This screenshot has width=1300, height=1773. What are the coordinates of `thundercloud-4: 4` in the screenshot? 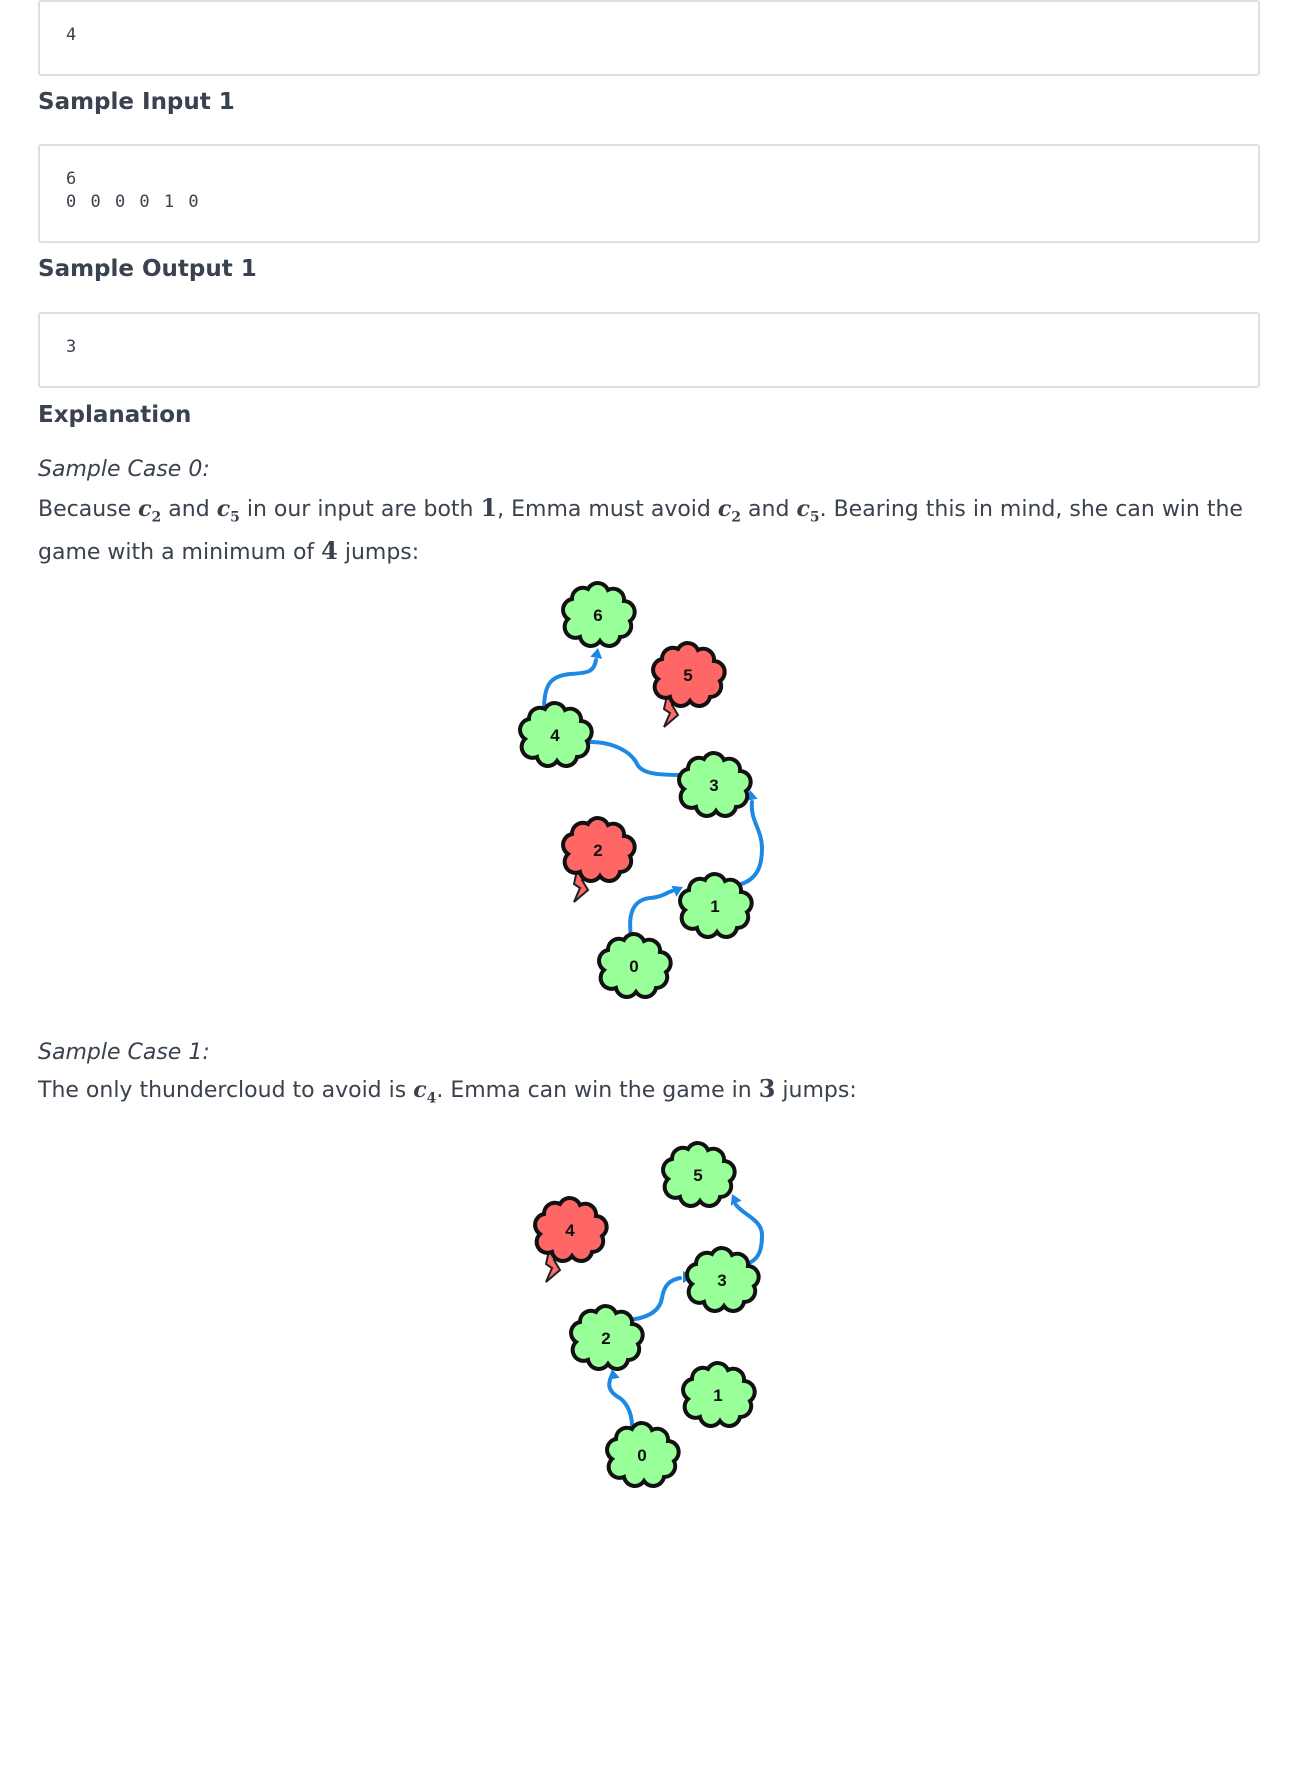 It's located at (571, 1239).